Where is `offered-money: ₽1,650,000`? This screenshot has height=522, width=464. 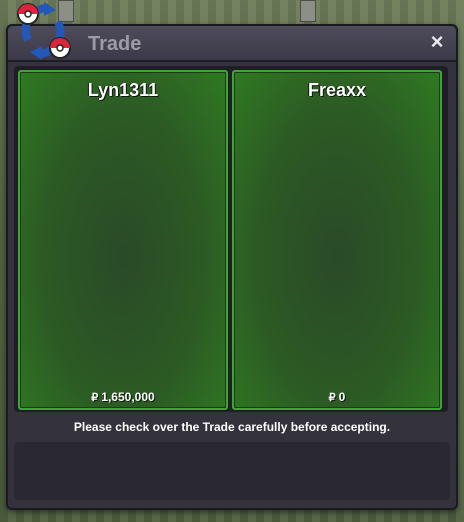 offered-money: ₽1,650,000 is located at coordinates (123, 397).